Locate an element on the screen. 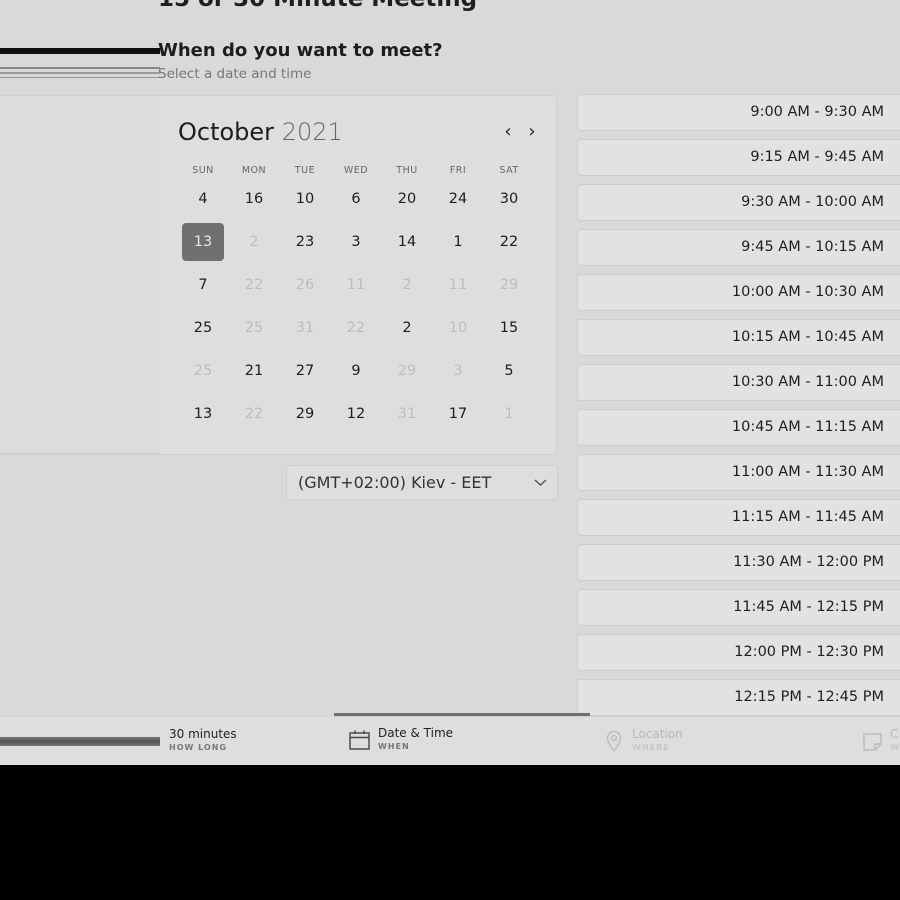 Image resolution: width=900 pixels, height=900 pixels. time-slot-button: 9:30 AM - 10:00 AM is located at coordinates (738, 202).